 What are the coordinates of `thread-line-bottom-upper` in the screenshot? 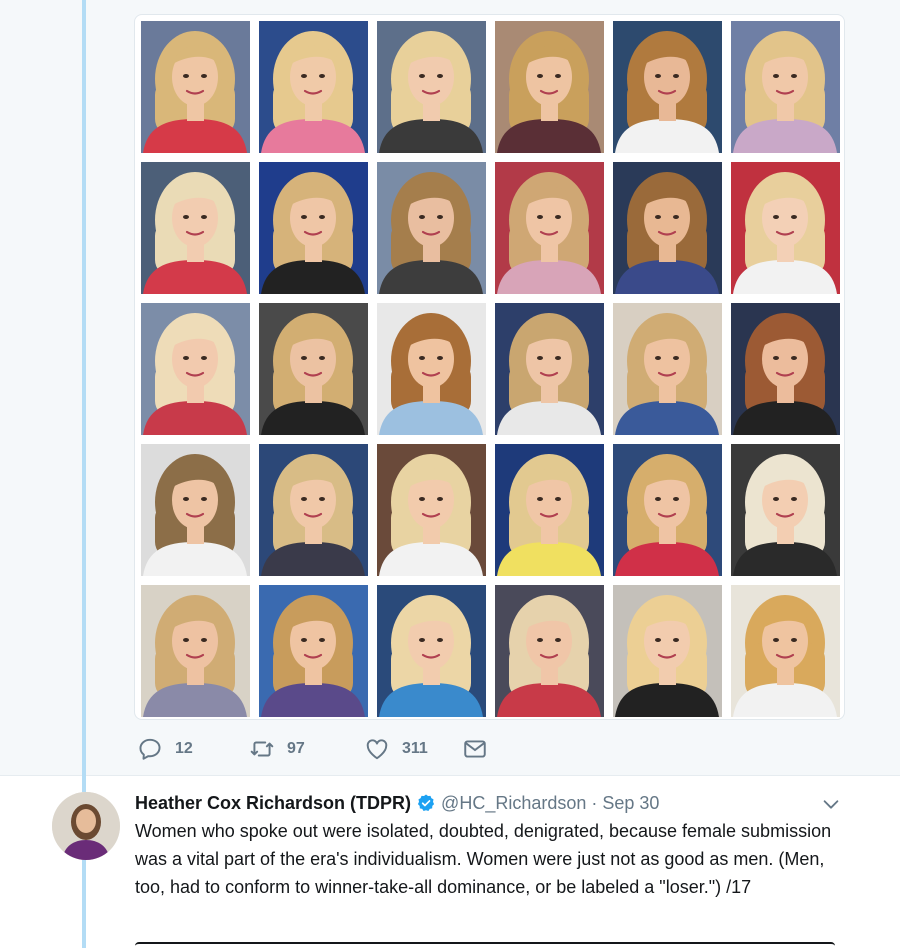 It's located at (84, 783).